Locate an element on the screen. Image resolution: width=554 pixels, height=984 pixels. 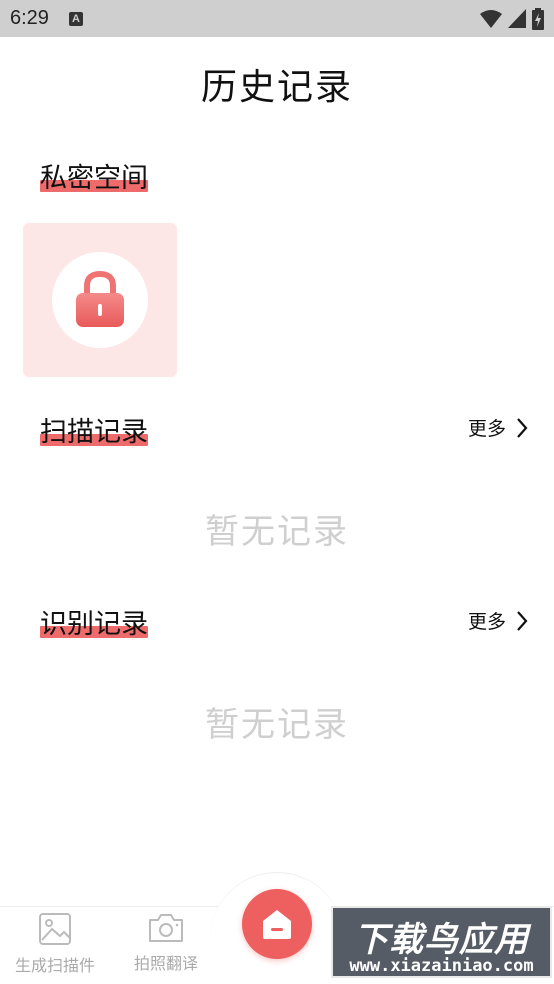
battery-icon is located at coordinates (538, 19).